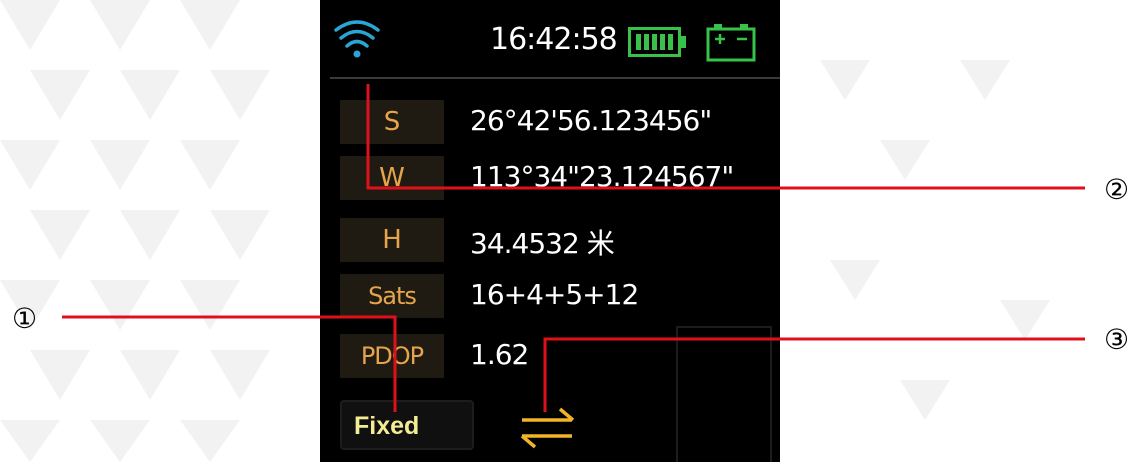 Image resolution: width=1145 pixels, height=462 pixels. What do you see at coordinates (499, 354) in the screenshot?
I see `field-value: 1.62` at bounding box center [499, 354].